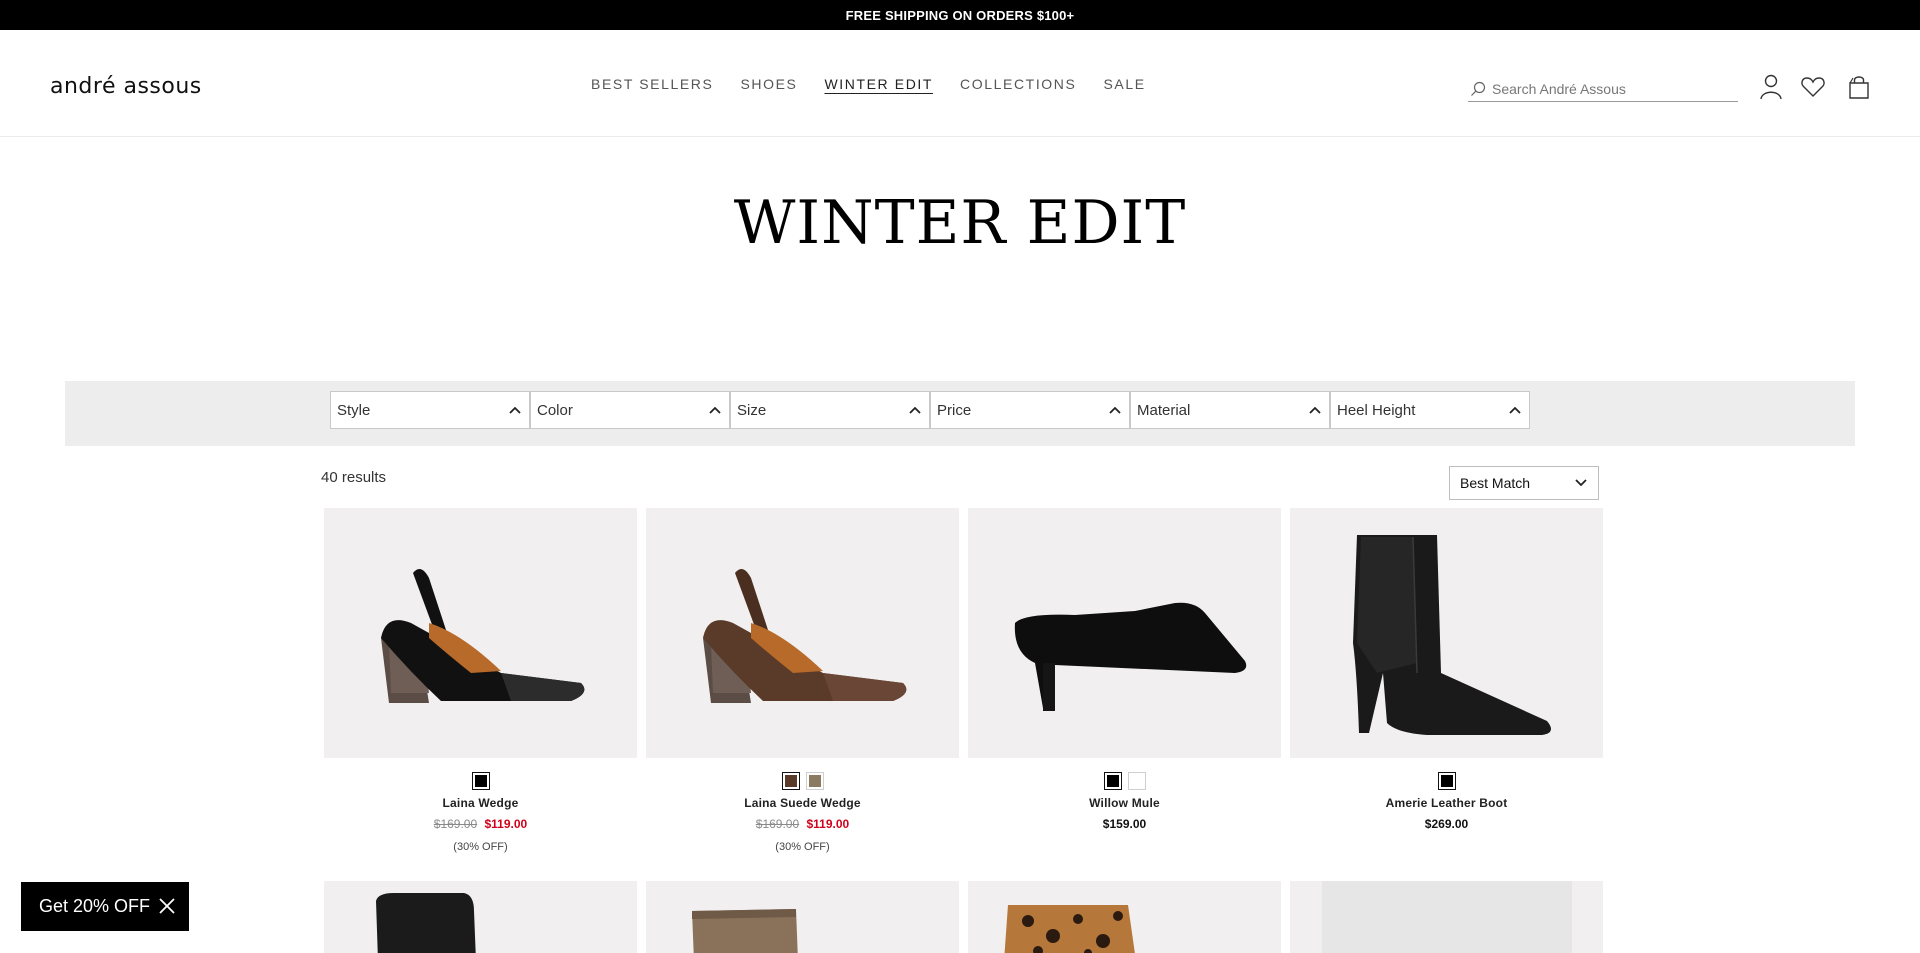 Image resolution: width=1920 pixels, height=953 pixels. I want to click on sort-selected-value: Best Match, so click(1495, 483).